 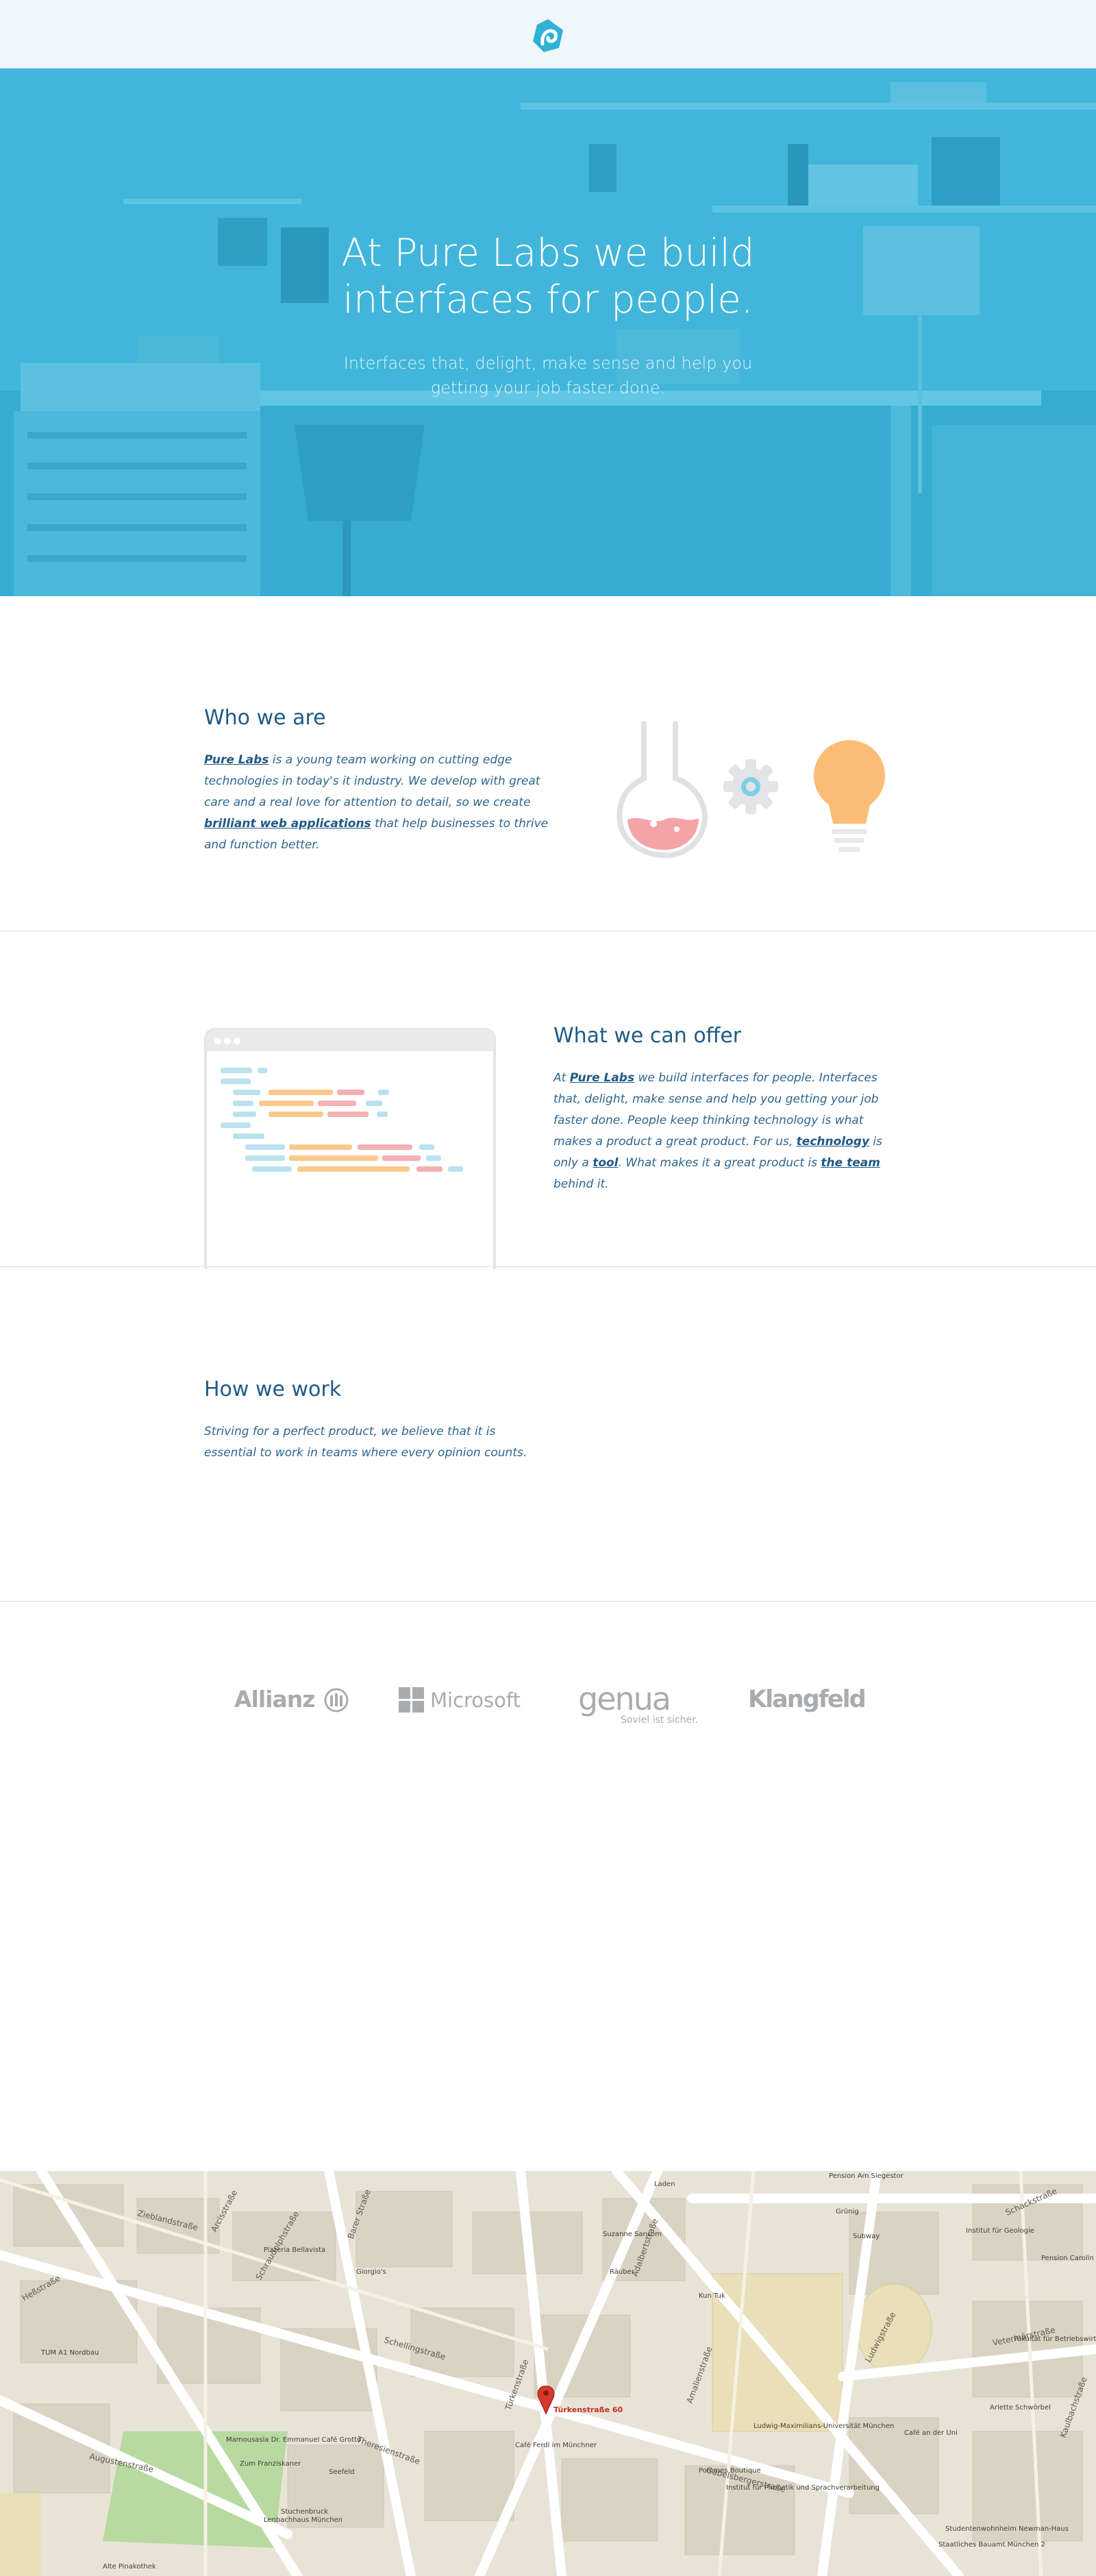 I want to click on technology-link: technology, so click(x=833, y=1142).